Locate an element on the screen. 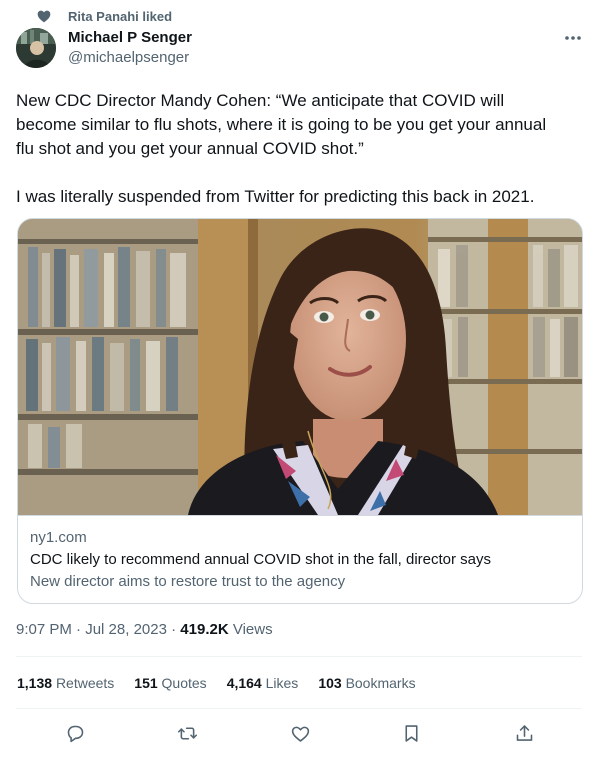 This screenshot has width=598, height=757. reply-icon is located at coordinates (75, 733).